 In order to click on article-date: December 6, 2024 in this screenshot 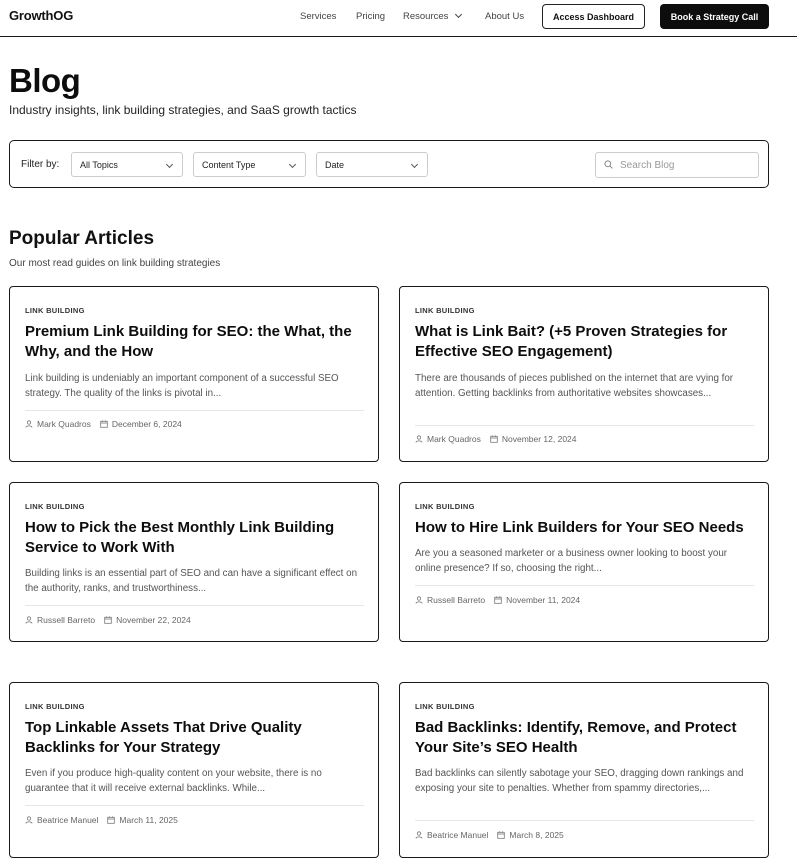, I will do `click(146, 424)`.